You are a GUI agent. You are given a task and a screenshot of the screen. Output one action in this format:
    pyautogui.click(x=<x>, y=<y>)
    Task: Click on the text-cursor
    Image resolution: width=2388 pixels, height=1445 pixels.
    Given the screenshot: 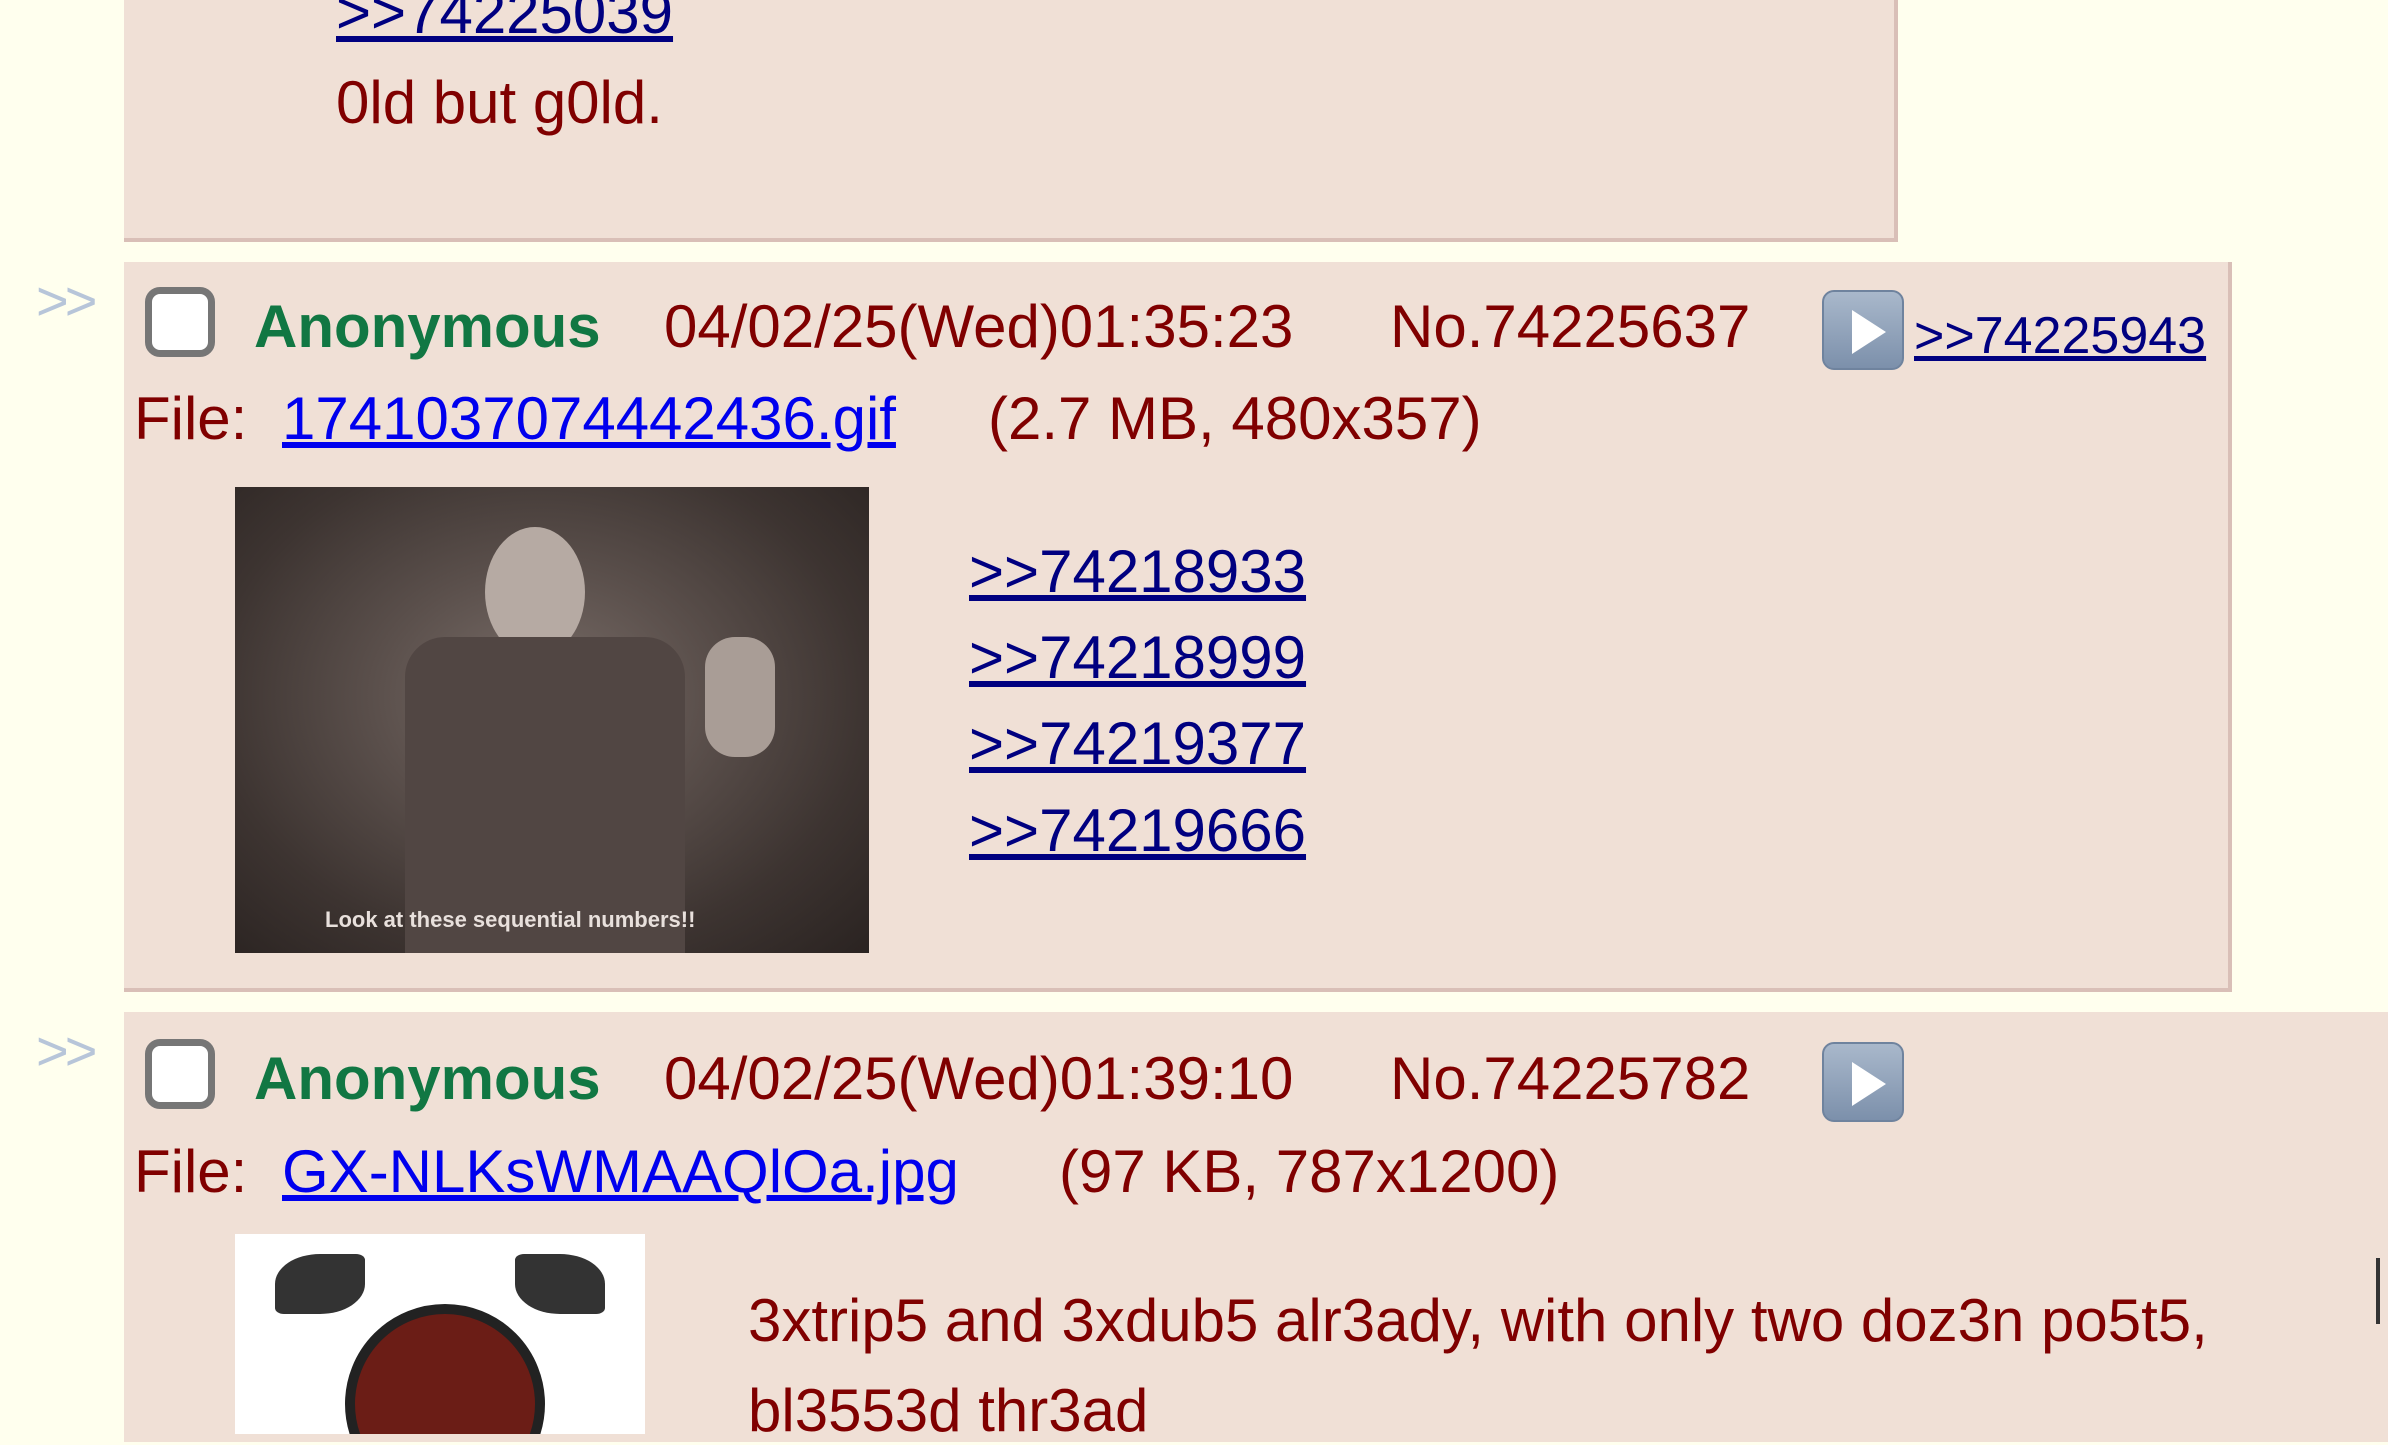 What is the action you would take?
    pyautogui.click(x=2378, y=1291)
    